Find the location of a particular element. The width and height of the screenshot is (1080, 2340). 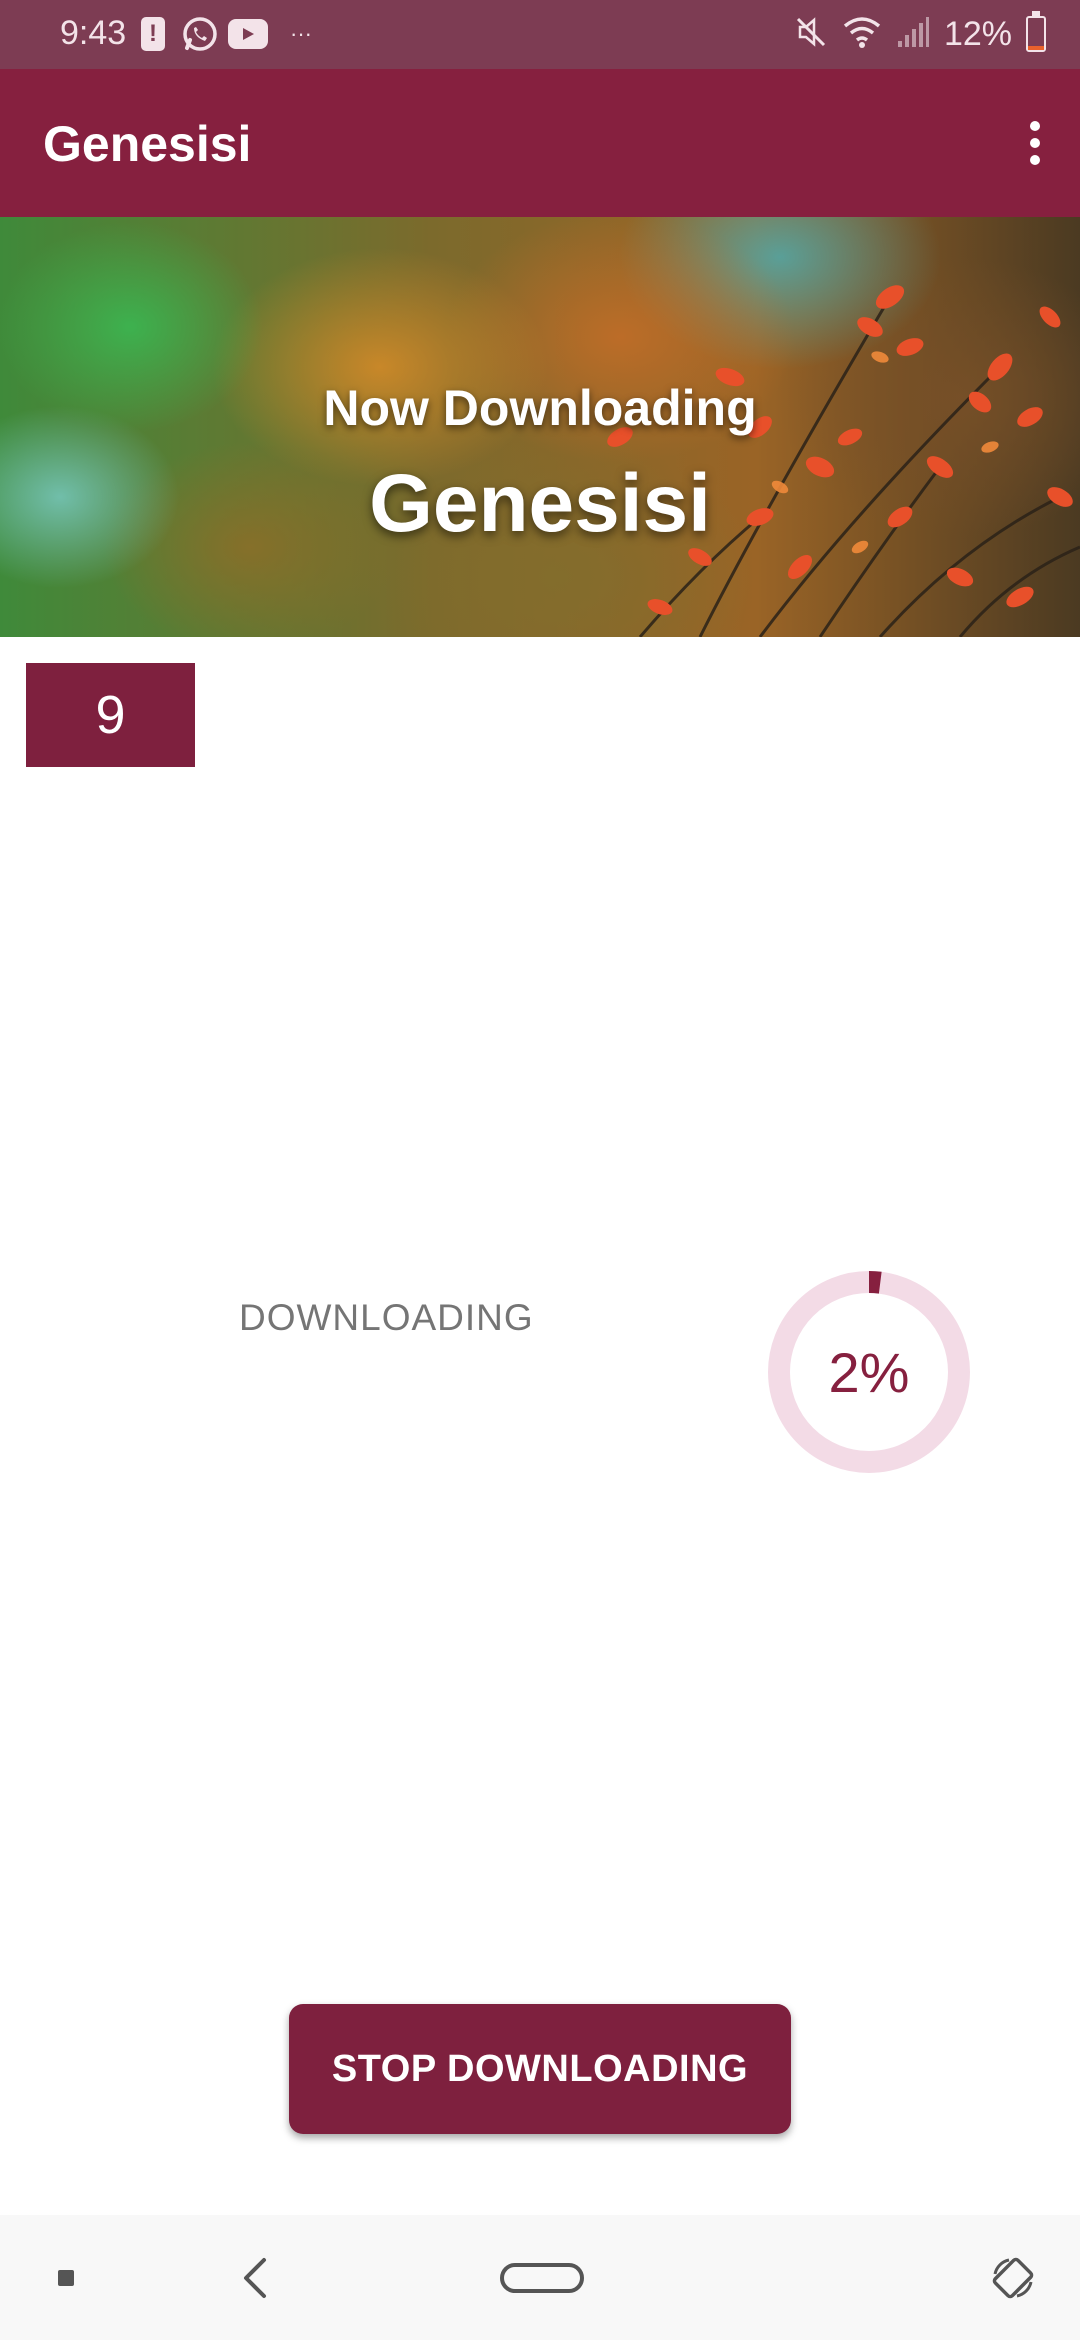

stop-downloading-button: STOP DOWNLOADING is located at coordinates (540, 2069).